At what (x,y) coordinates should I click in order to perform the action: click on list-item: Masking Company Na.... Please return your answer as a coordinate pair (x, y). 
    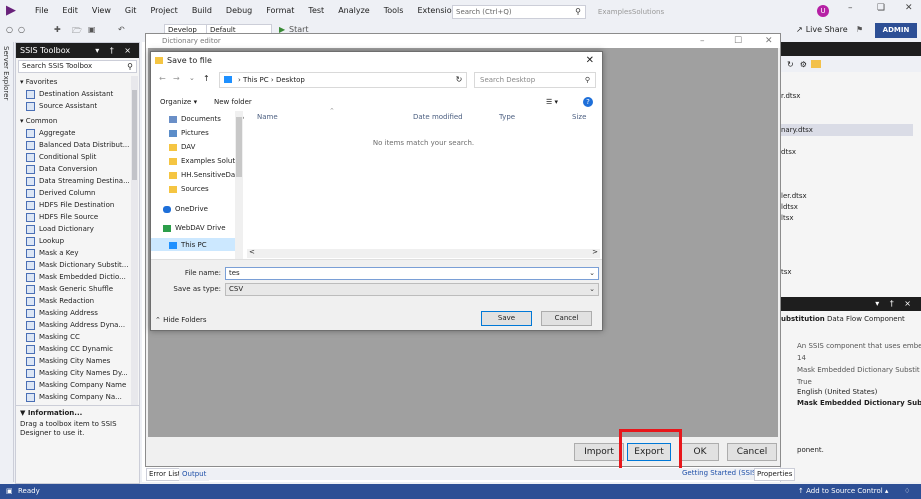
    Looking at the image, I should click on (74, 397).